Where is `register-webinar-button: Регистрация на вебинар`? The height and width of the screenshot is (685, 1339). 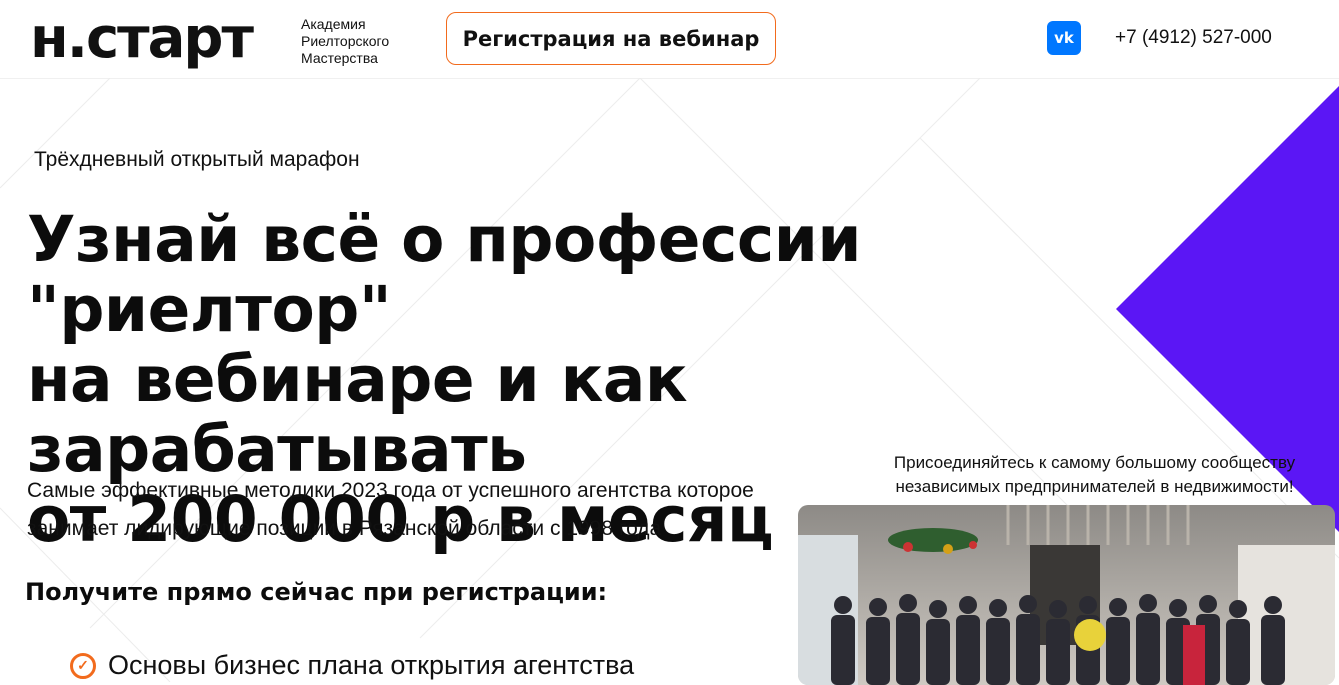
register-webinar-button: Регистрация на вебинар is located at coordinates (611, 38).